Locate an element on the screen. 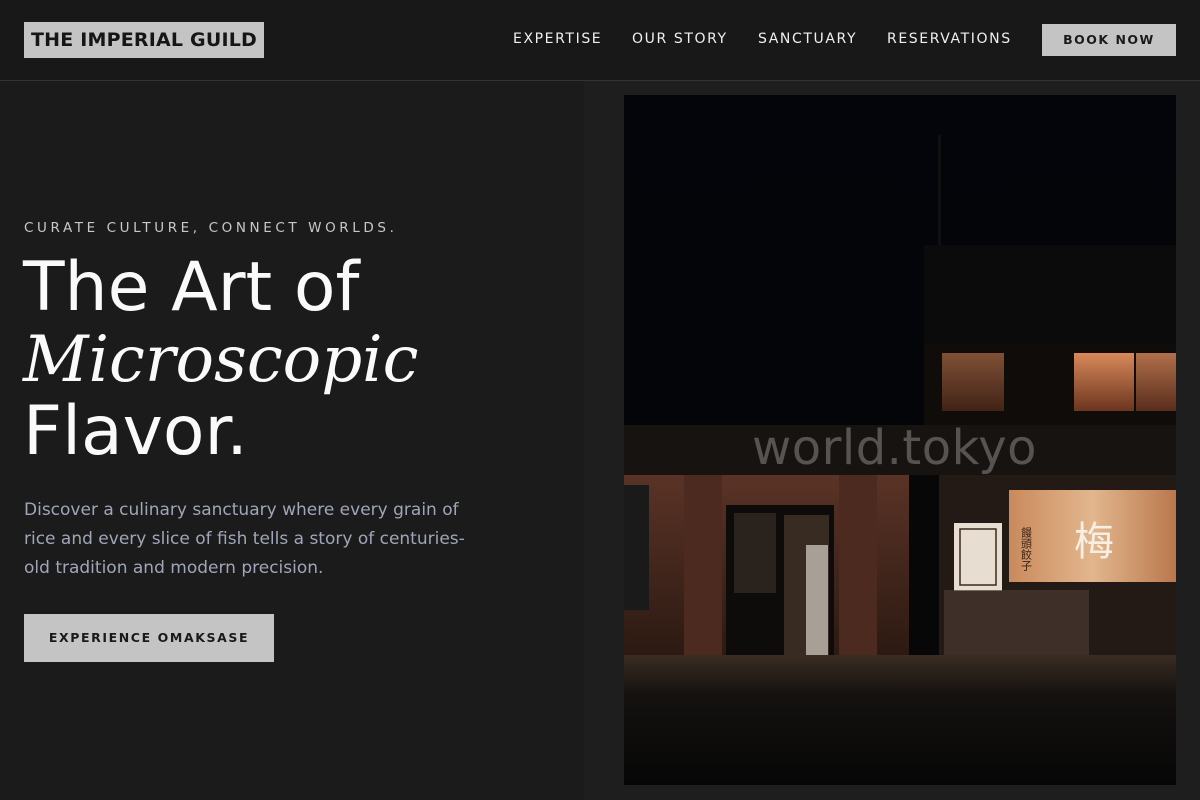 The image size is (1200, 800). wooden-bench is located at coordinates (1016, 622).